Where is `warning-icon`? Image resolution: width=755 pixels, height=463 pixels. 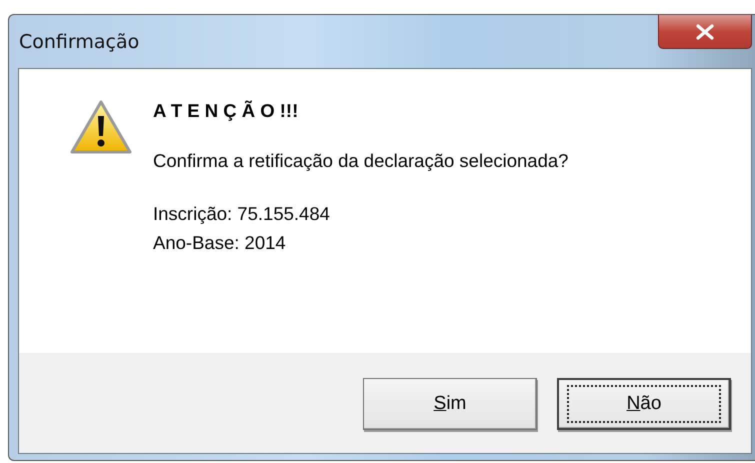 warning-icon is located at coordinates (101, 127).